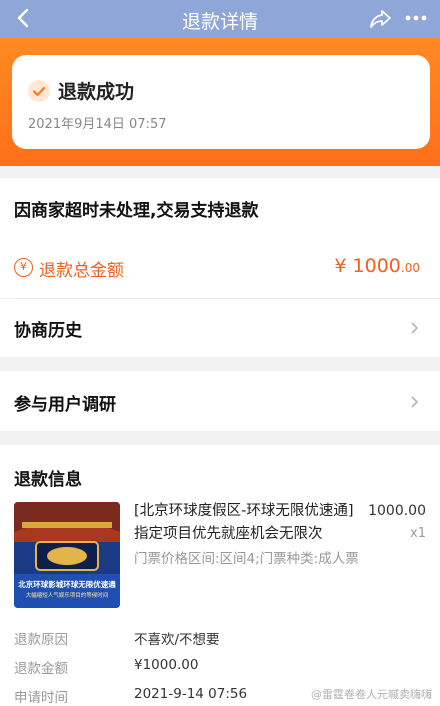 The image size is (440, 706). What do you see at coordinates (381, 19) in the screenshot?
I see `share-icon` at bounding box center [381, 19].